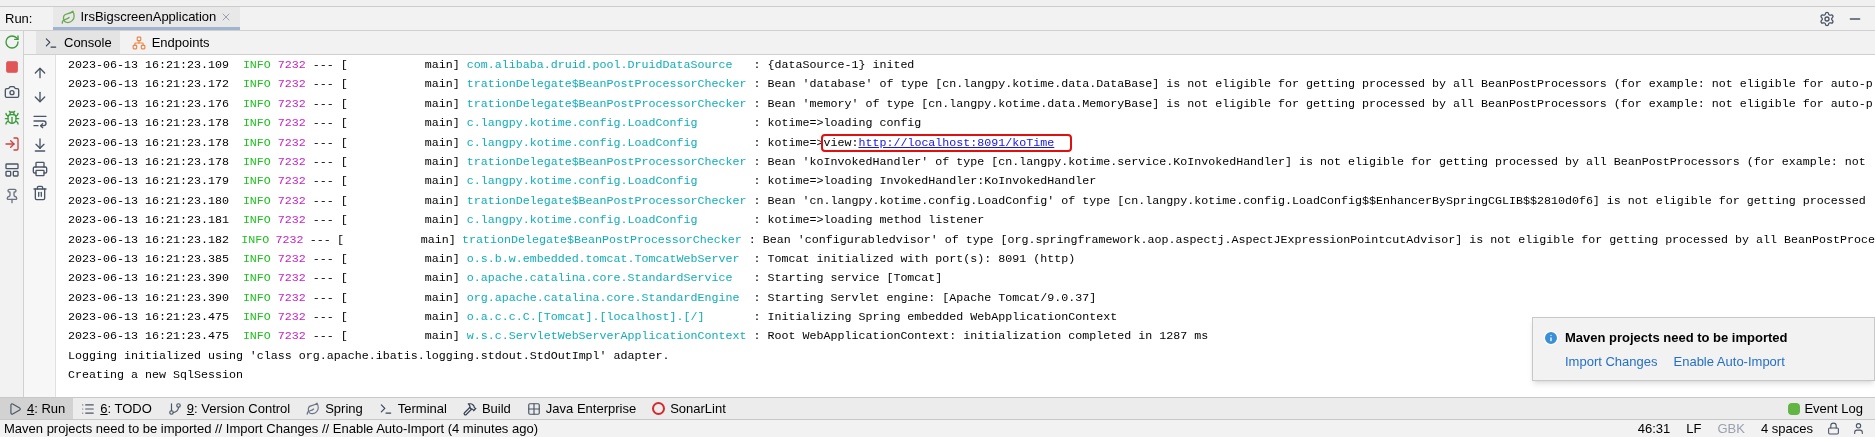  I want to click on info-icon, so click(1551, 337).